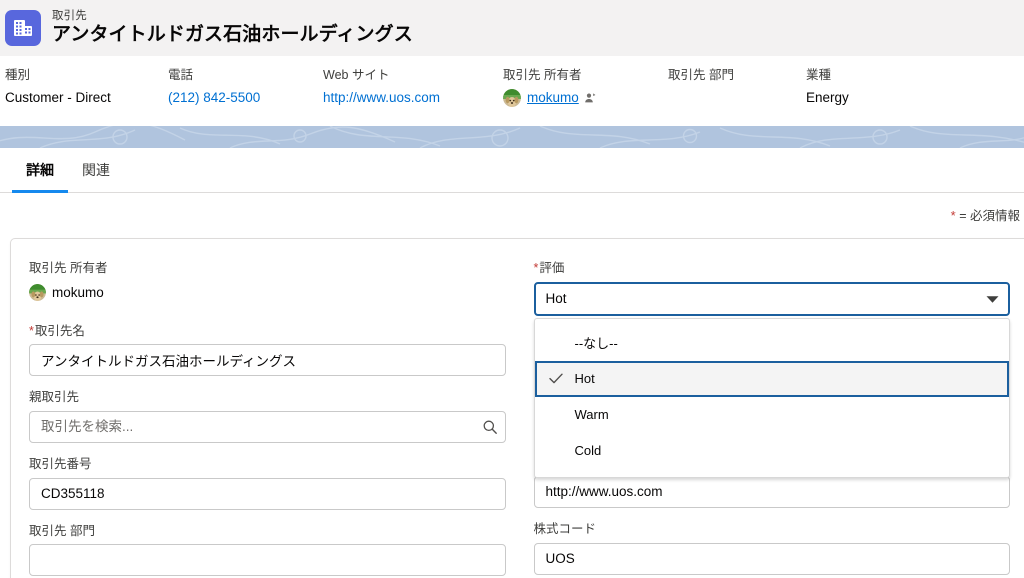 The width and height of the screenshot is (1024, 578). Describe the element at coordinates (69, 16) in the screenshot. I see `object-type-label: 取引先` at that location.